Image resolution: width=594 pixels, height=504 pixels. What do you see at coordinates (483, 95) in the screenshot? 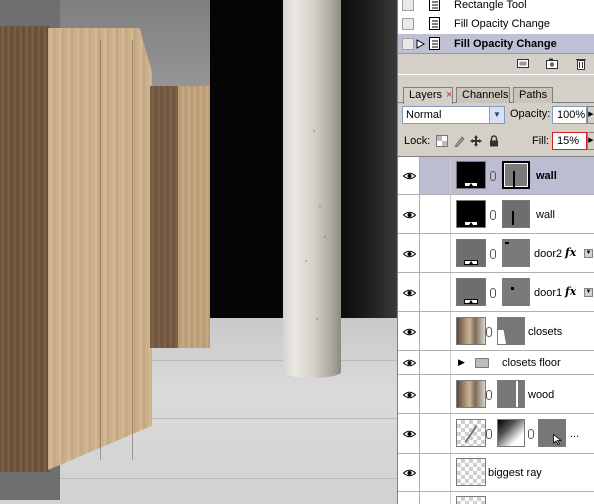
I see `tab-channels: Channels` at bounding box center [483, 95].